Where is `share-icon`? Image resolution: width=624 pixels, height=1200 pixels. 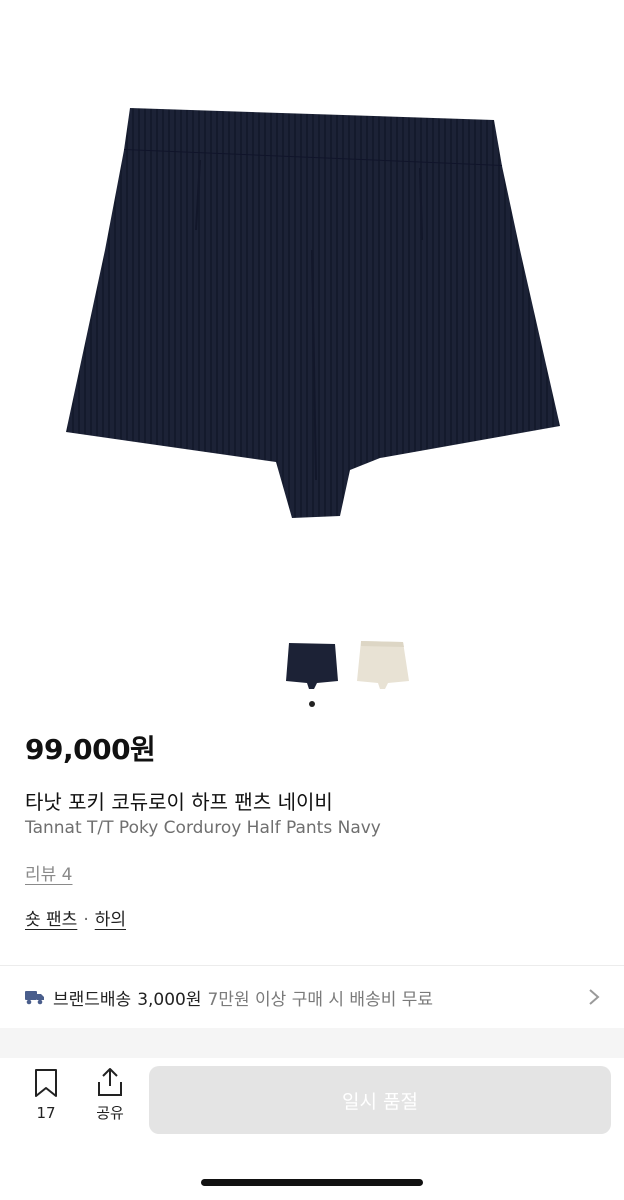 share-icon is located at coordinates (110, 1082).